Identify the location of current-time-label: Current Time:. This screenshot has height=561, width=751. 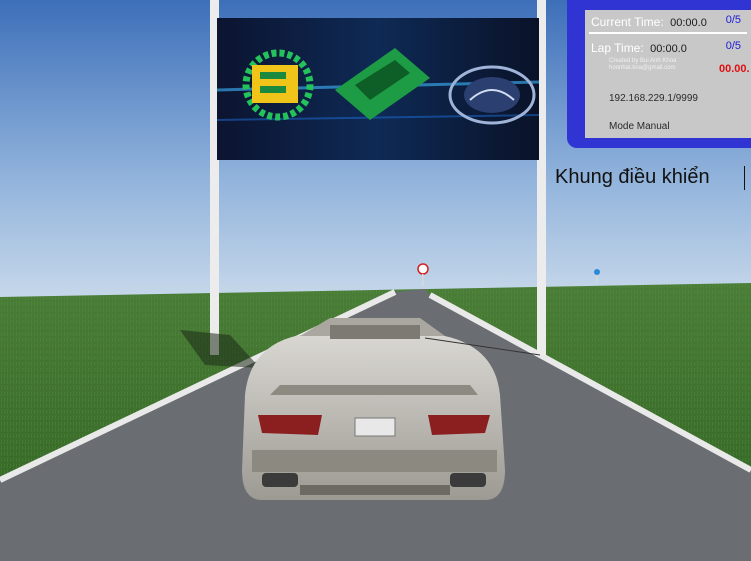
(627, 22).